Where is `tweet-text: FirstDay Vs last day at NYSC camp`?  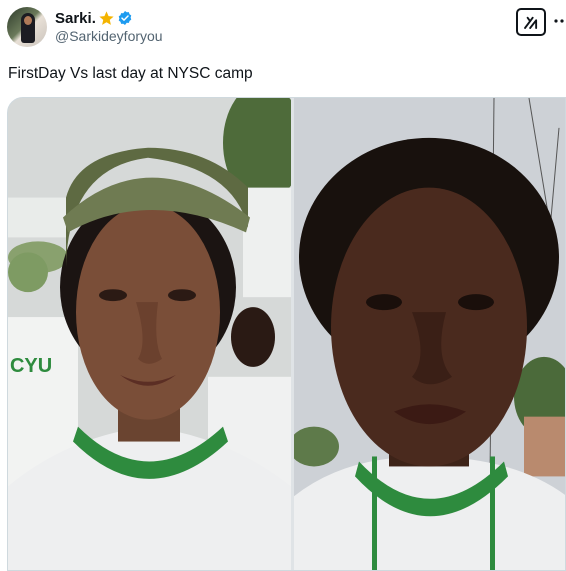 tweet-text: FirstDay Vs last day at NYSC camp is located at coordinates (130, 73).